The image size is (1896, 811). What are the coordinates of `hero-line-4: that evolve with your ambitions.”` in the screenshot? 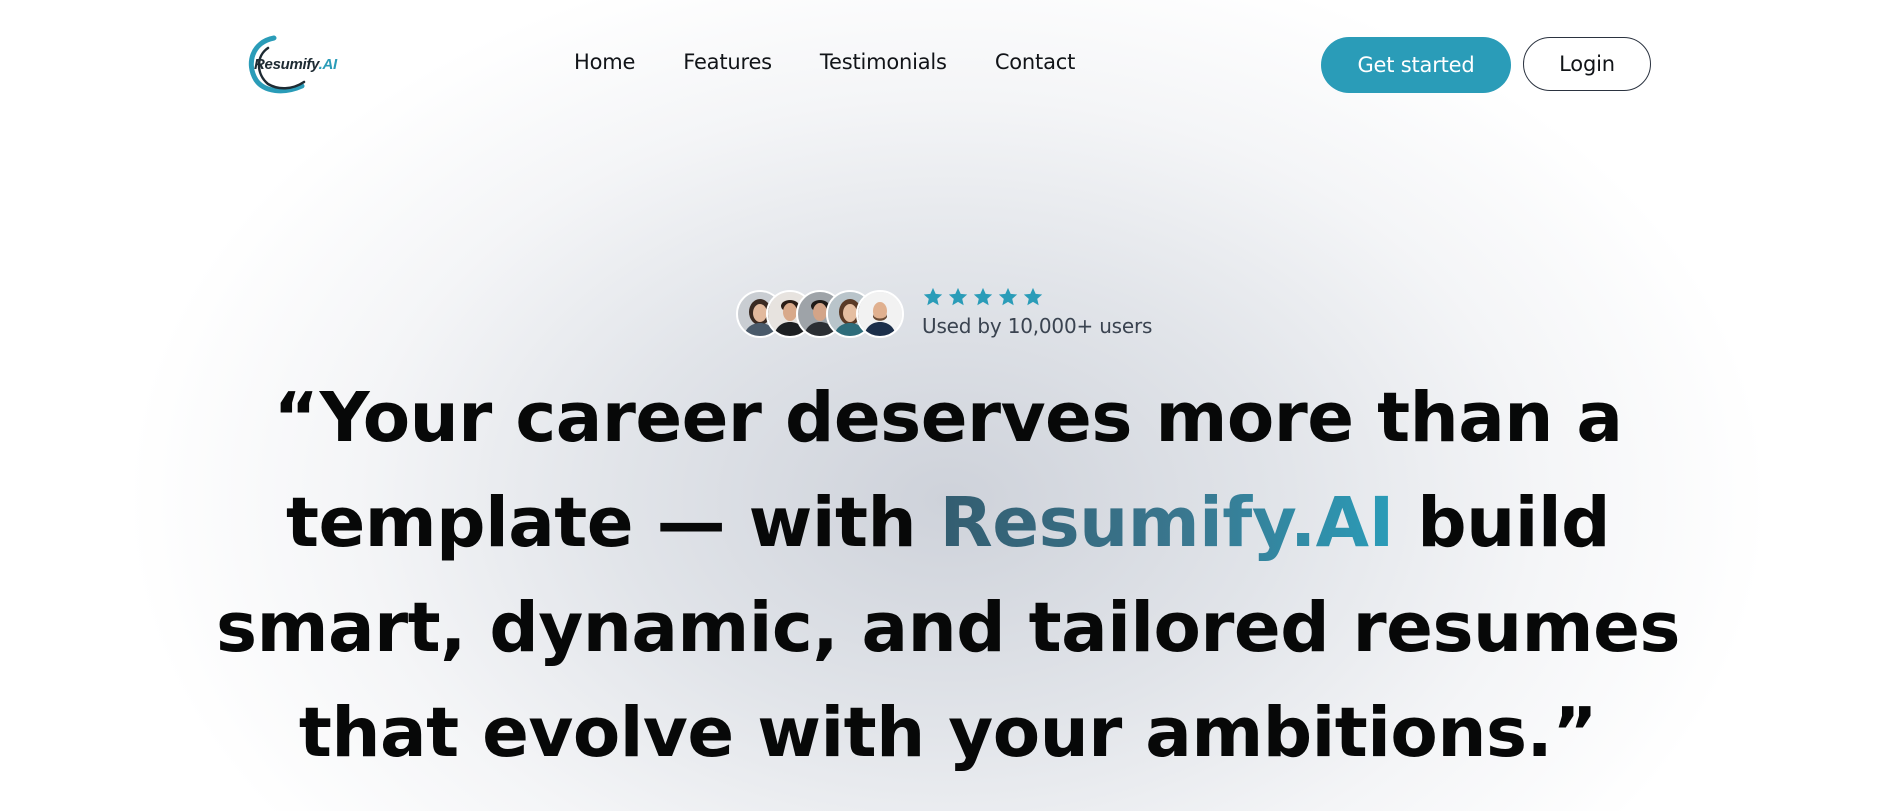 It's located at (948, 733).